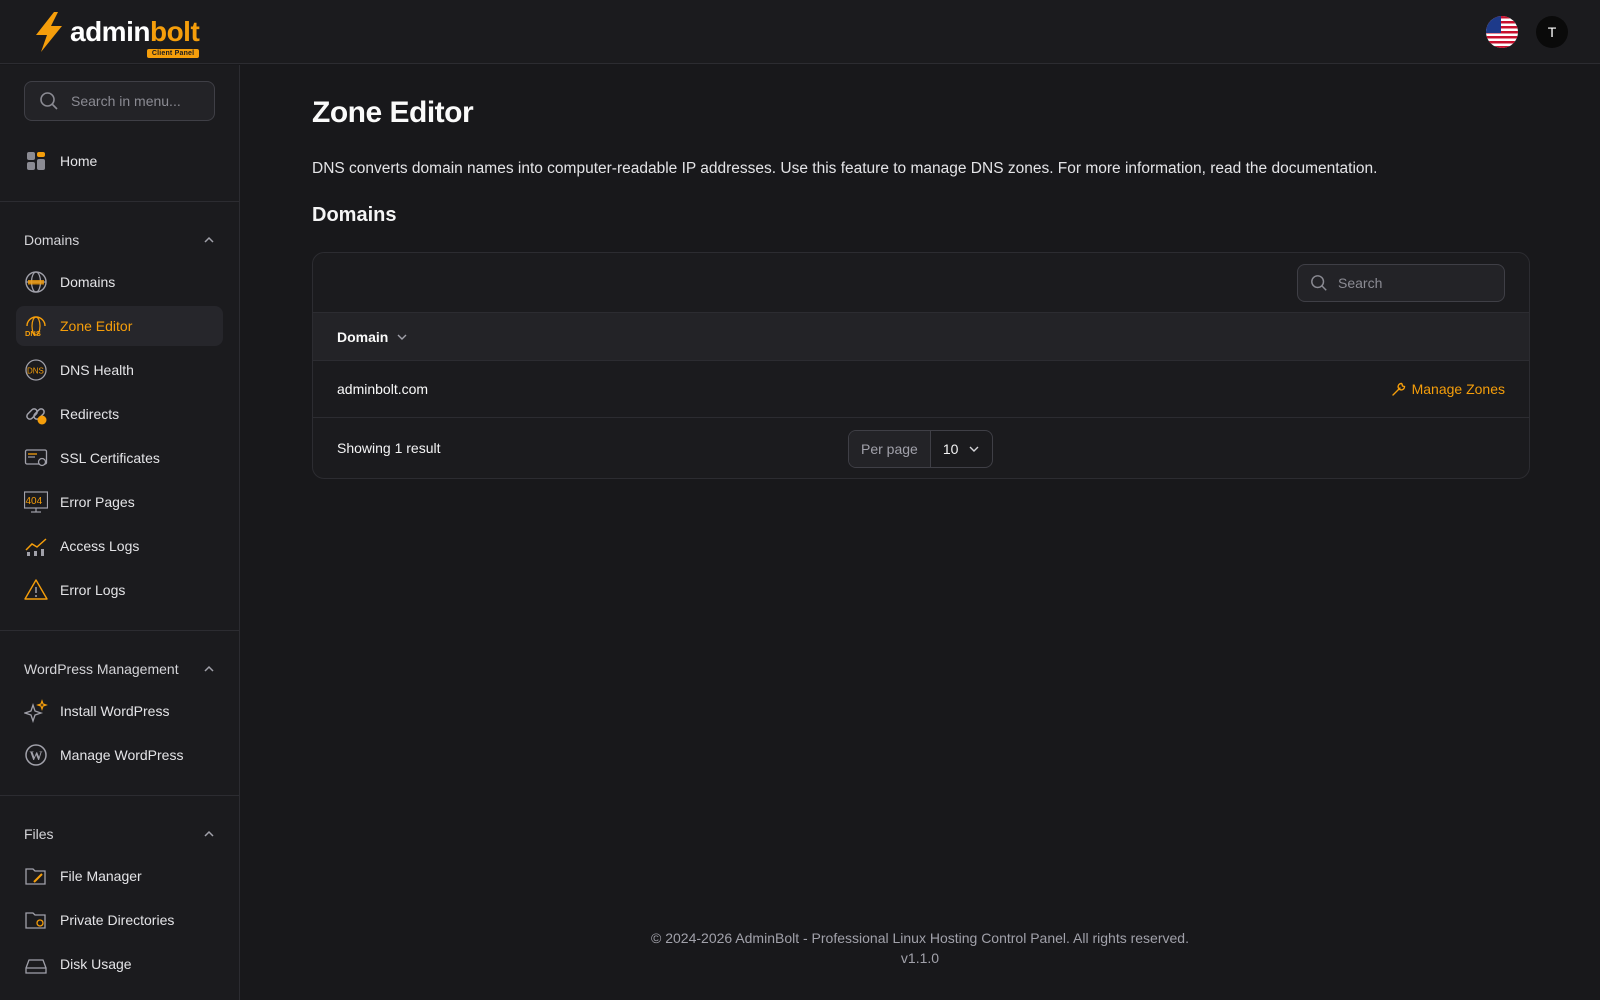 This screenshot has width=1600, height=1000. What do you see at coordinates (90, 414) in the screenshot?
I see `sidebar-item-label: Redirects` at bounding box center [90, 414].